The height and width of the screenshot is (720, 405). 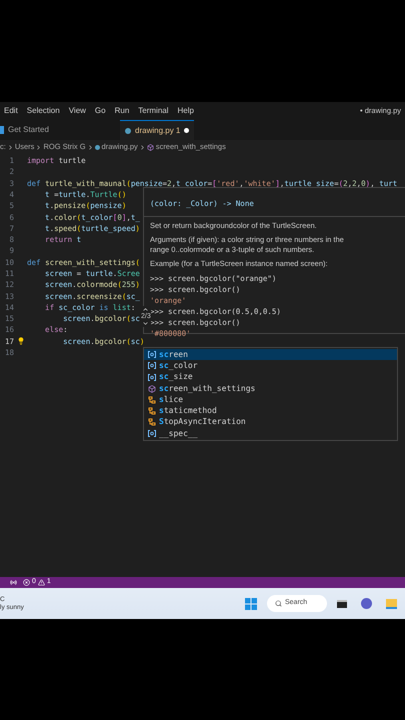 I want to click on editor-tab: drawing.py 1, so click(x=157, y=130).